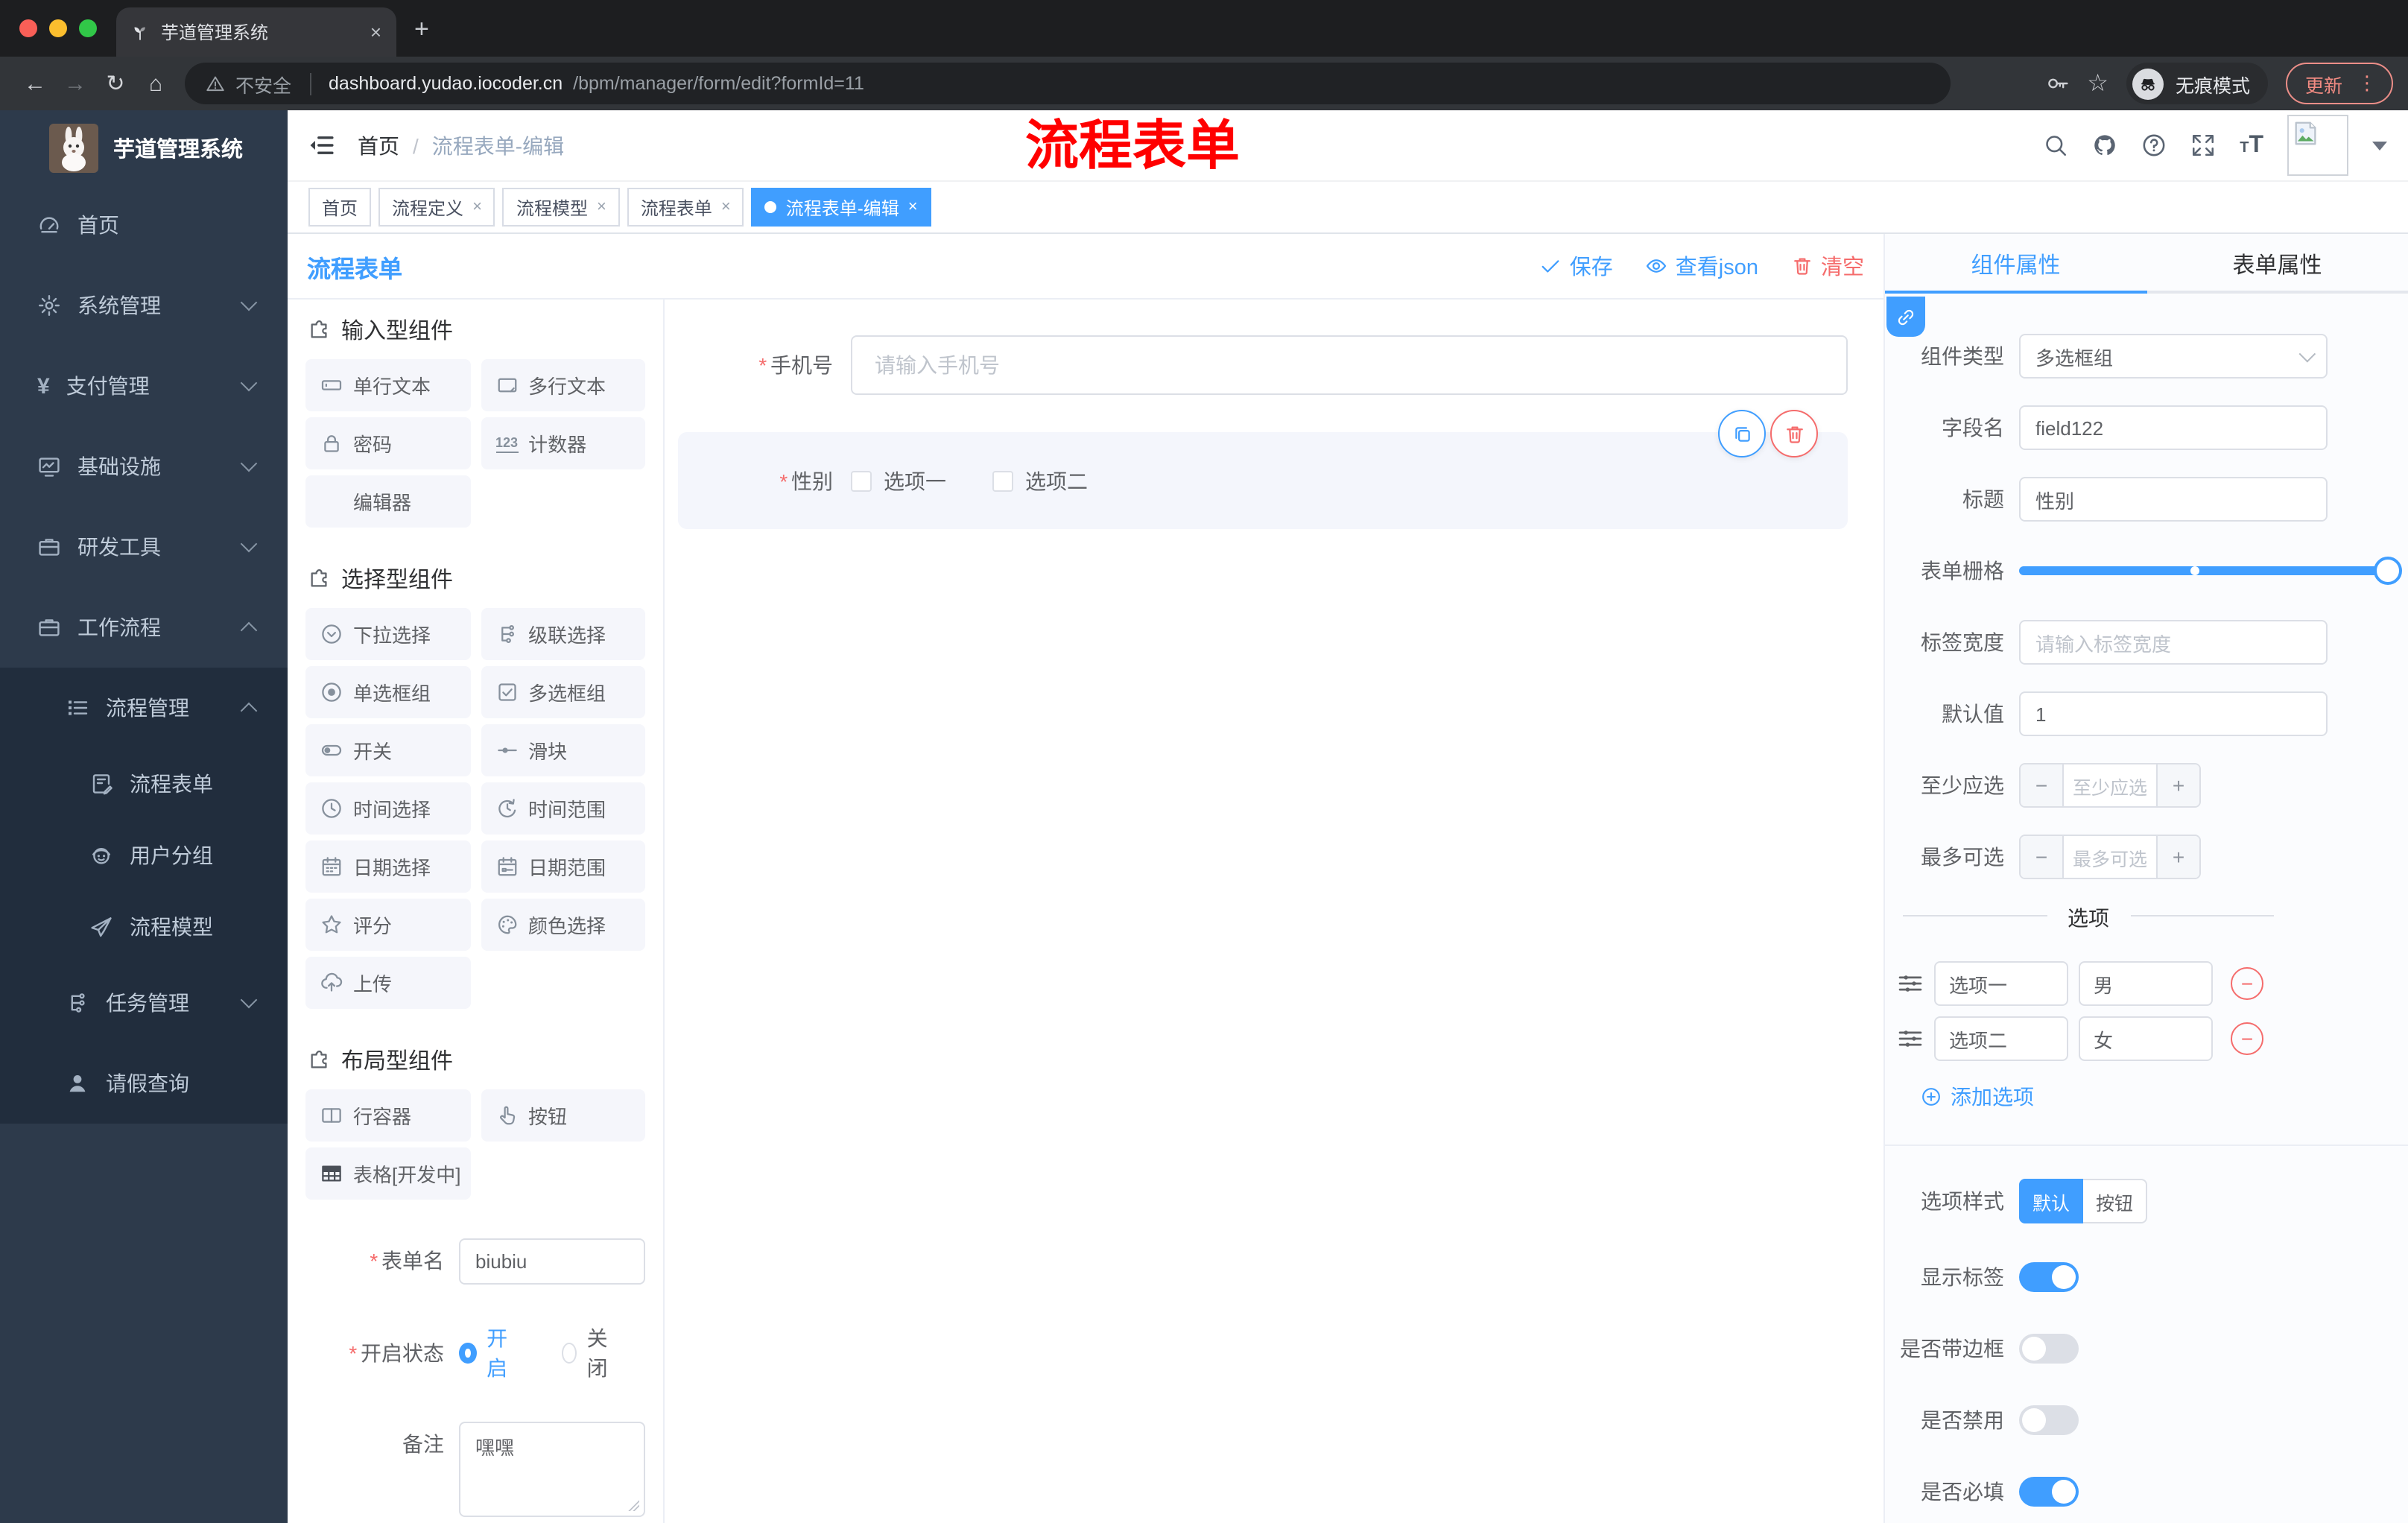  I want to click on browser-menu-icon: ⋮, so click(2367, 83).